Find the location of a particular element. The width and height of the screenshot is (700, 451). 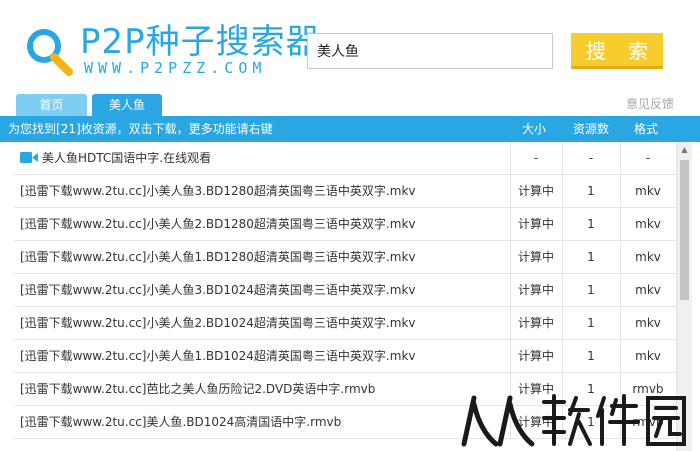

logo-url: WWW.P2PZZ.COM is located at coordinates (175, 68).